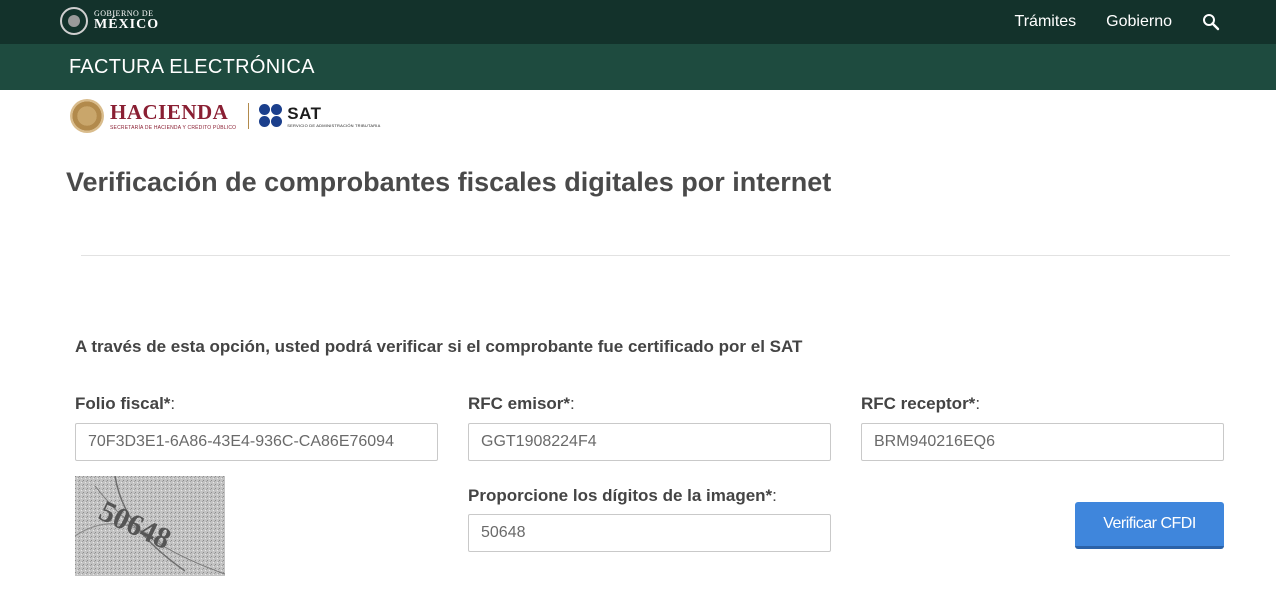 The width and height of the screenshot is (1276, 608). I want to click on nav-link-tramites: Trámites, so click(1046, 22).